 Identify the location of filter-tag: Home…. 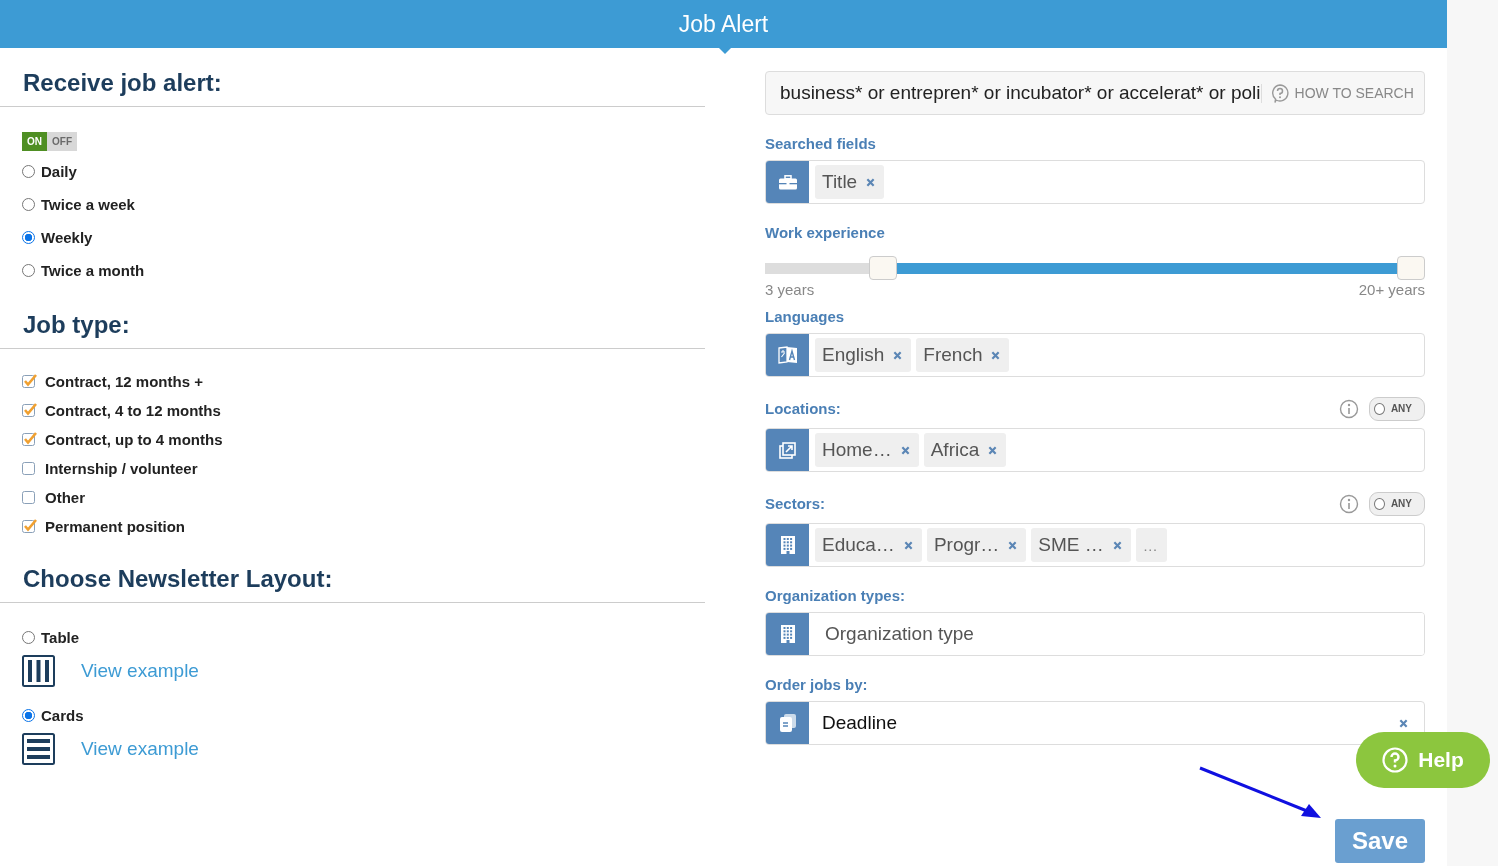
(867, 450).